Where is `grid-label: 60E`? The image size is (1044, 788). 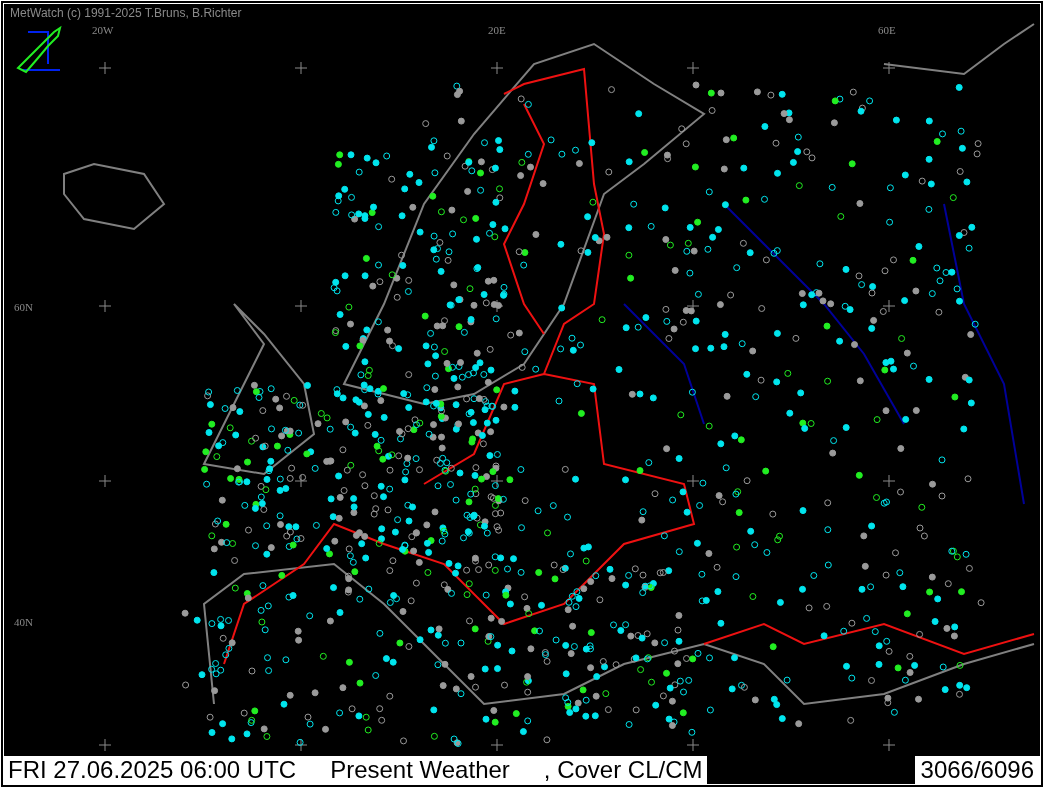 grid-label: 60E is located at coordinates (887, 30).